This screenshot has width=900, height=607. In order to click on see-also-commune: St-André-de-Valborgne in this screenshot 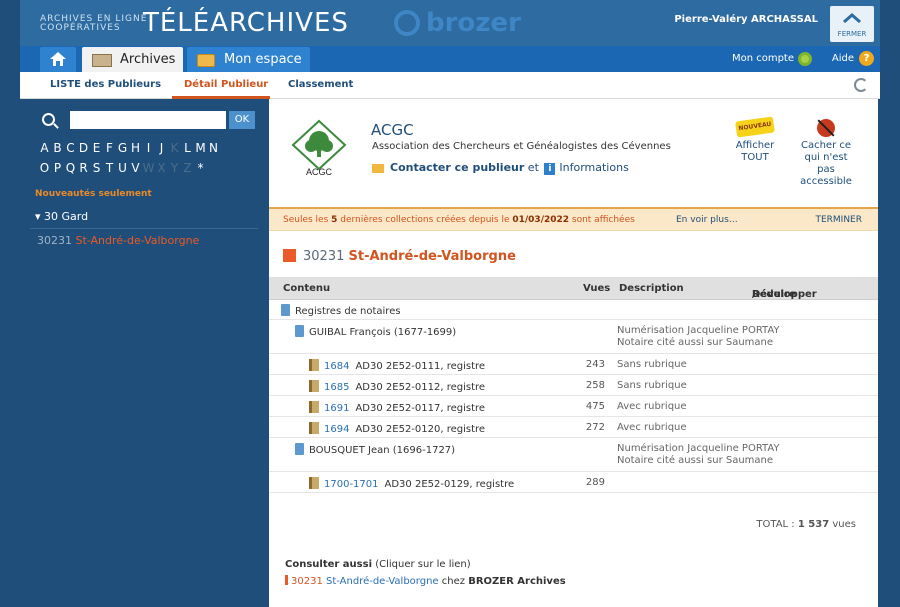, I will do `click(382, 581)`.